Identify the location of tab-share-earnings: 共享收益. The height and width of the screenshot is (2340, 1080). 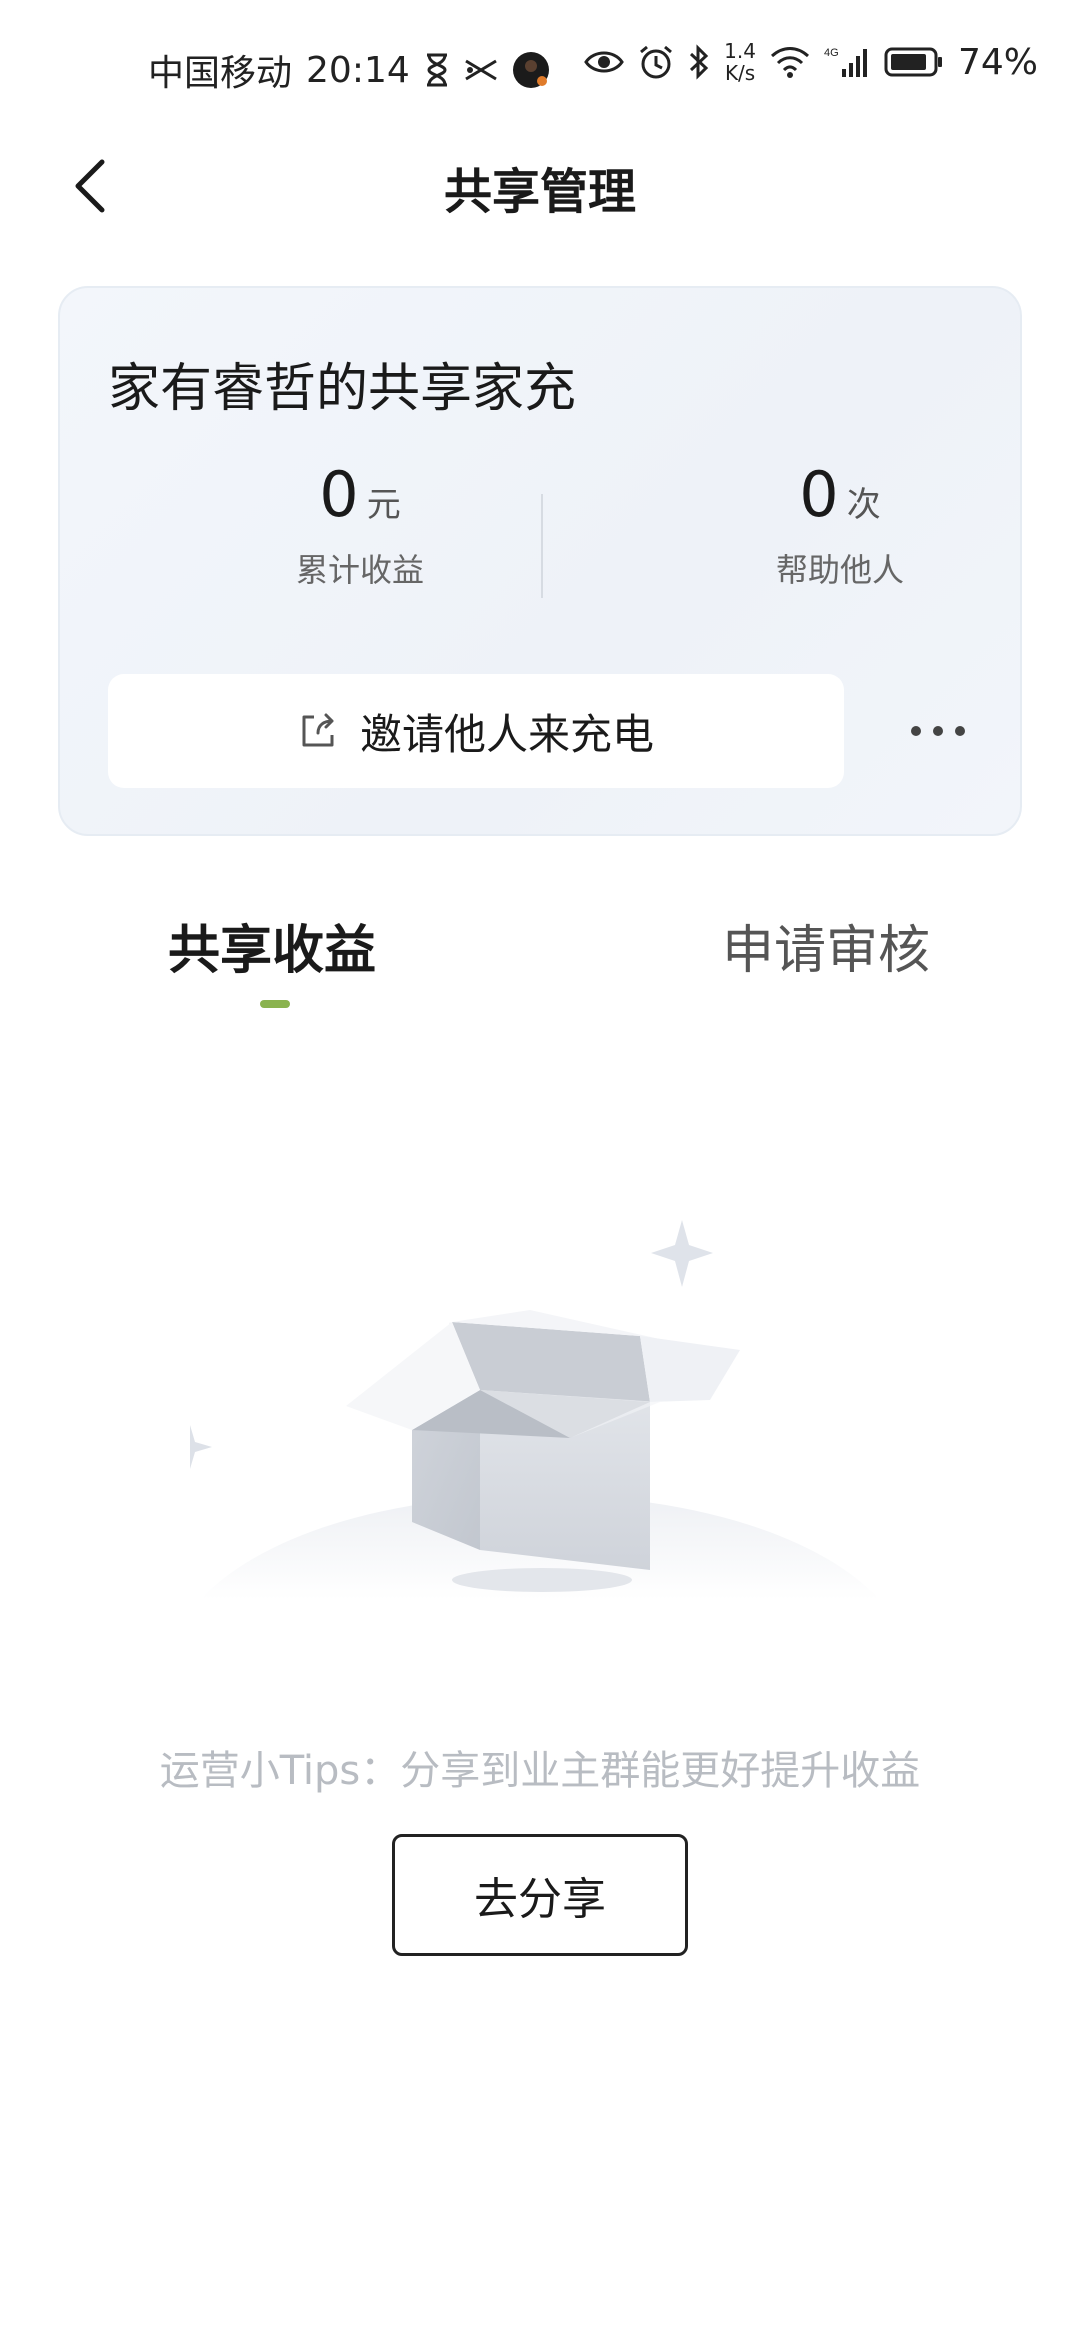
(272, 945).